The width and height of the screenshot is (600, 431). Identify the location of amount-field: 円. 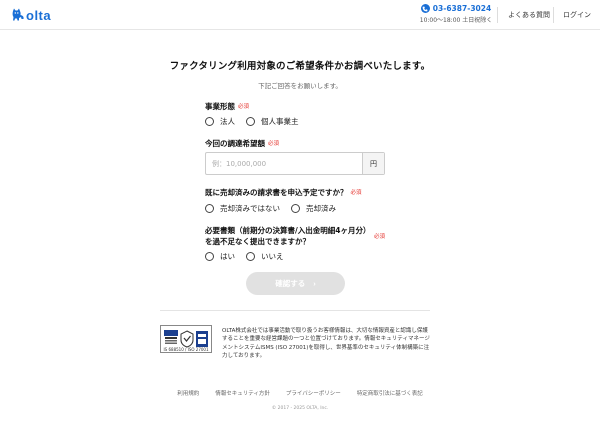
(295, 163).